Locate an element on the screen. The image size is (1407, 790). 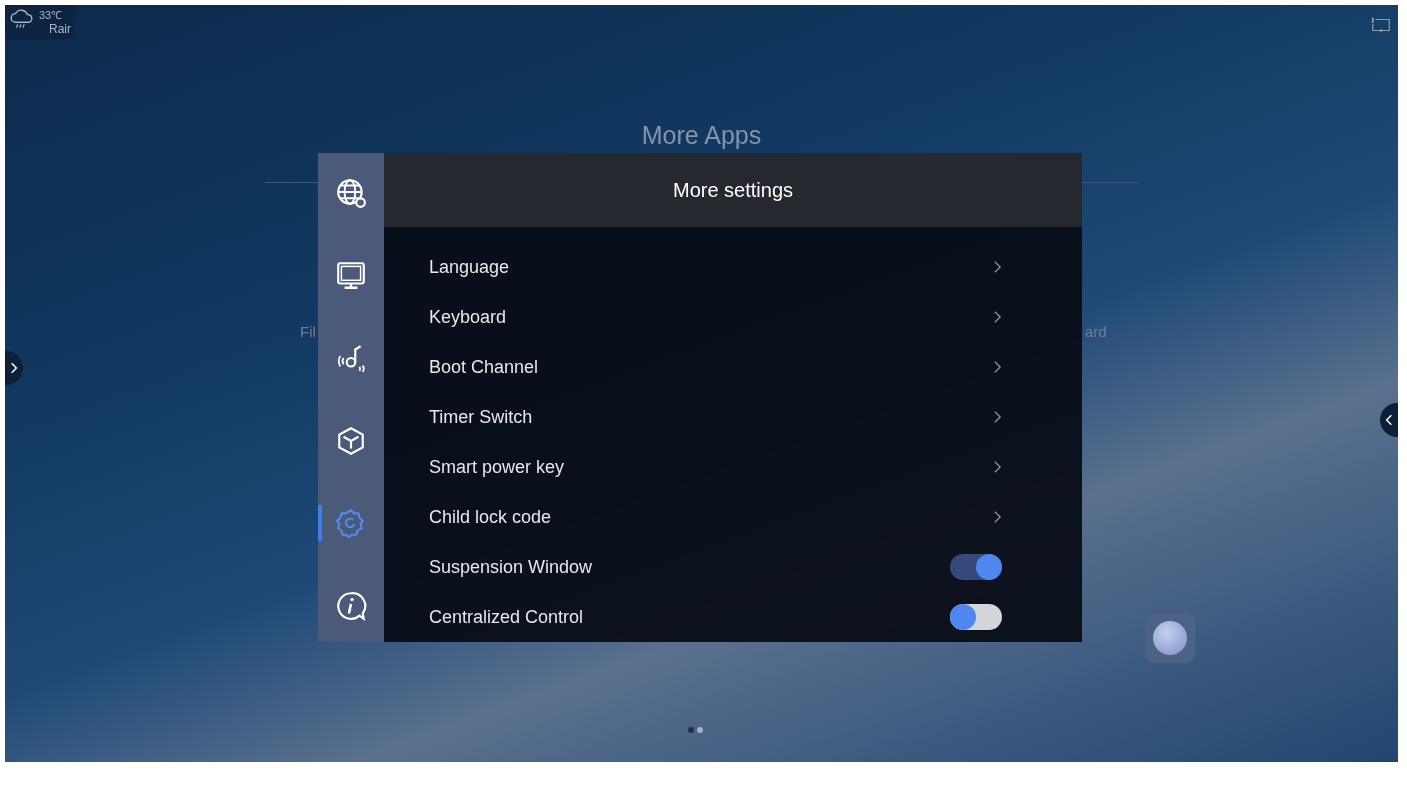
cube-icon is located at coordinates (351, 440).